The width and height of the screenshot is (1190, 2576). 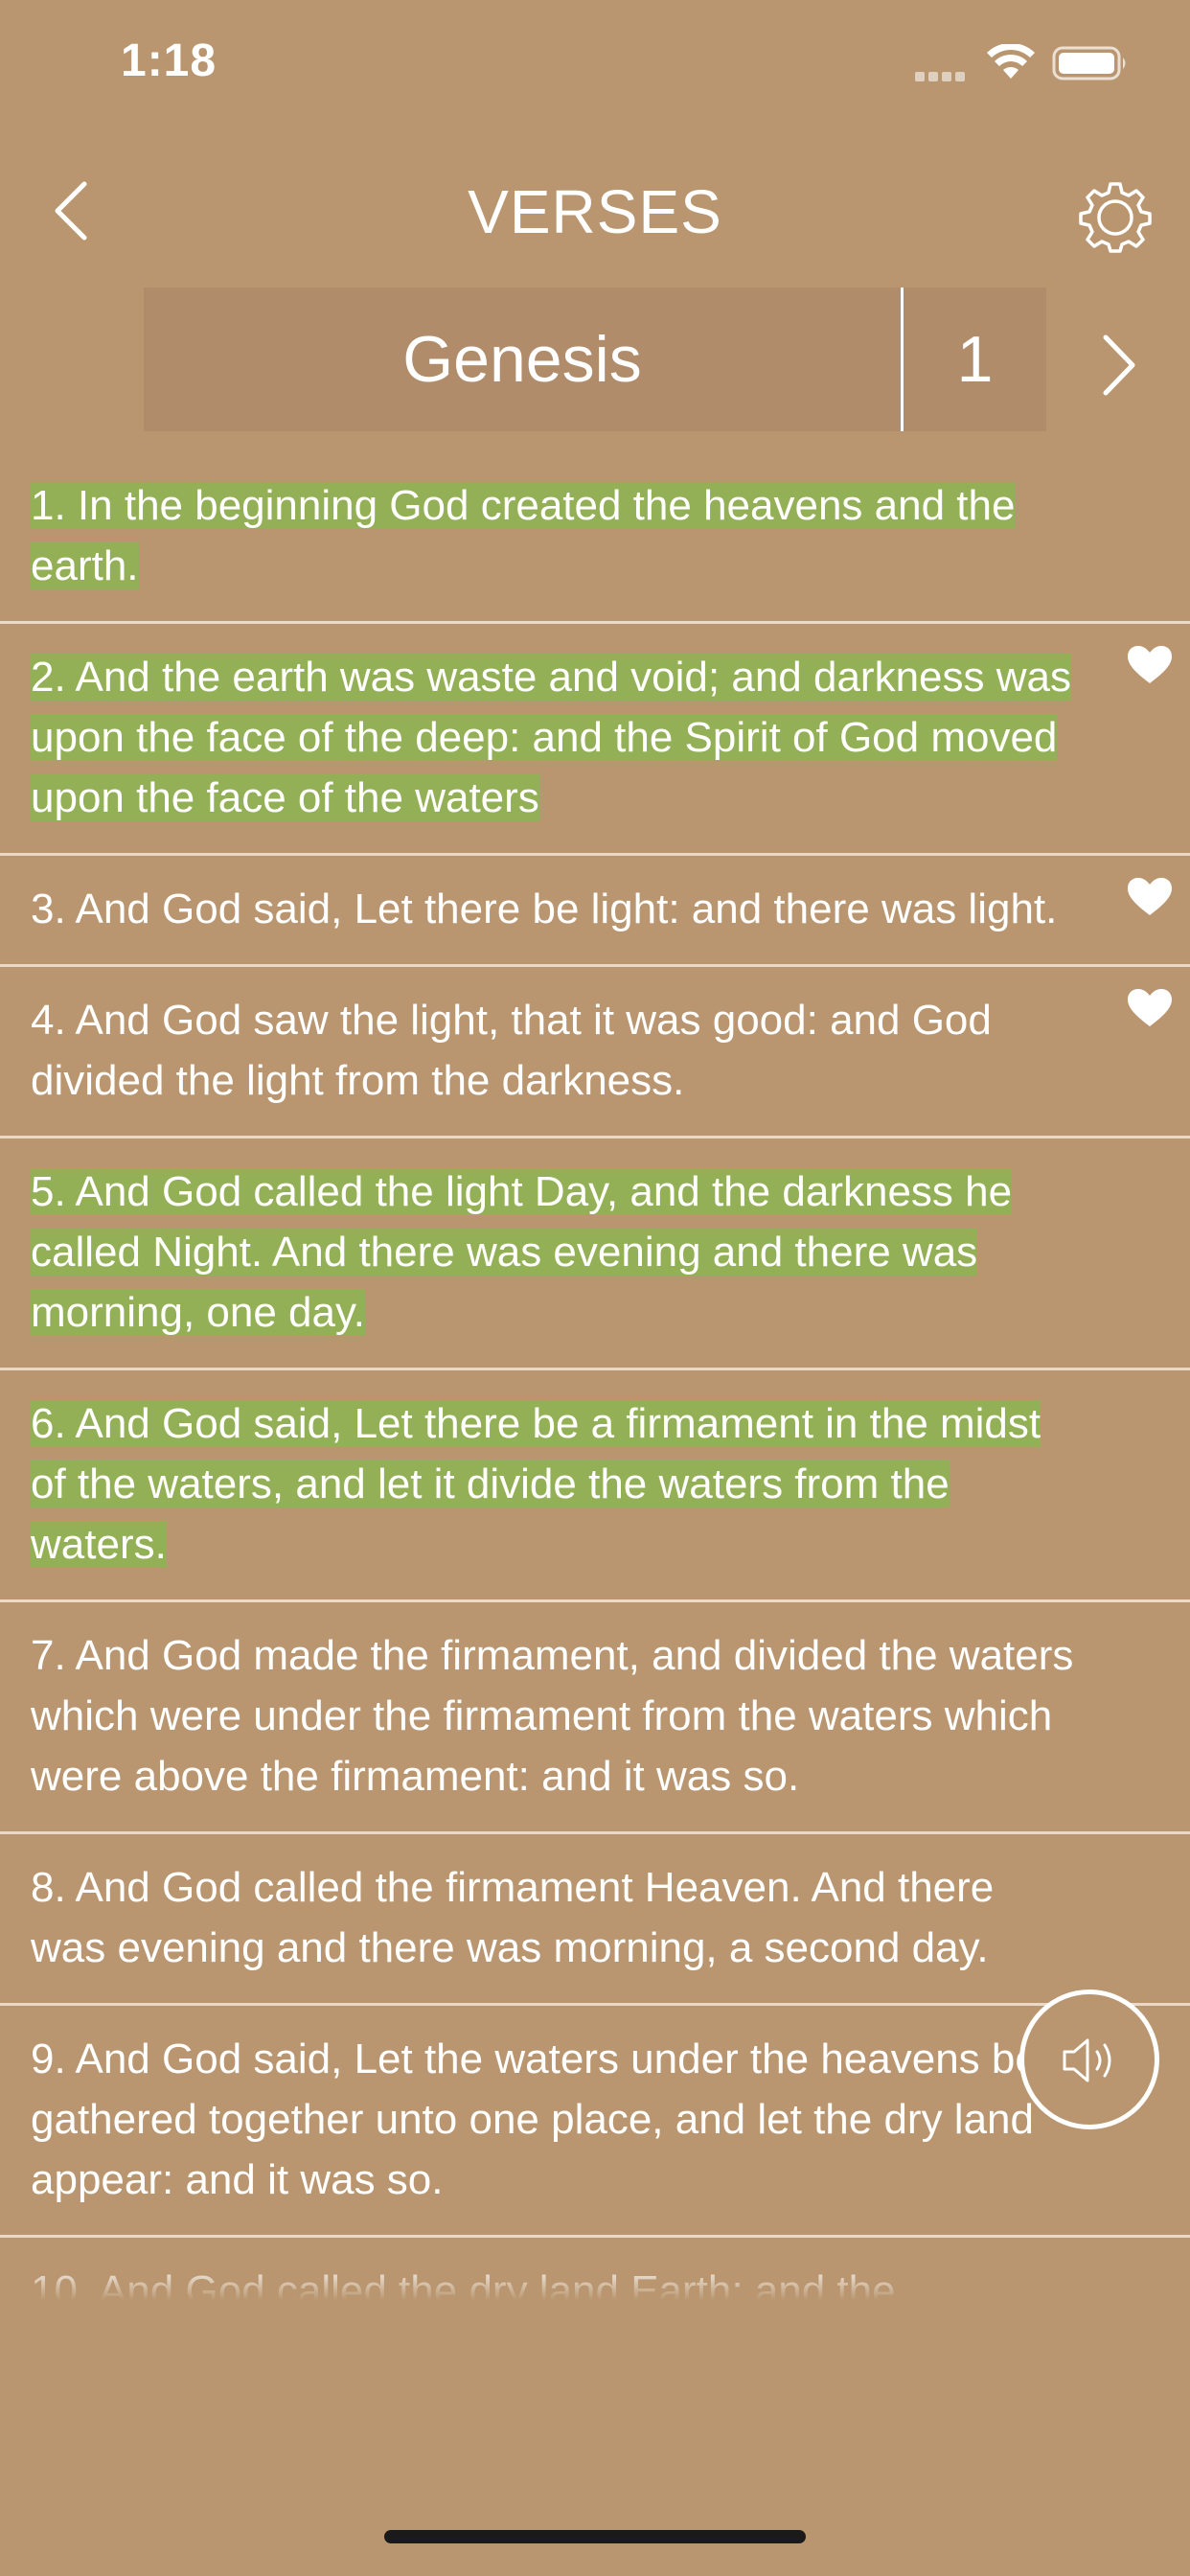 What do you see at coordinates (1089, 63) in the screenshot?
I see `battery-icon` at bounding box center [1089, 63].